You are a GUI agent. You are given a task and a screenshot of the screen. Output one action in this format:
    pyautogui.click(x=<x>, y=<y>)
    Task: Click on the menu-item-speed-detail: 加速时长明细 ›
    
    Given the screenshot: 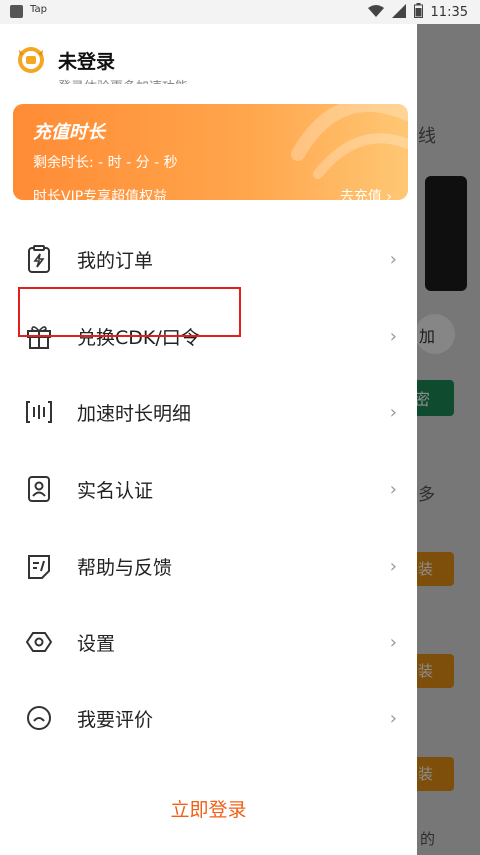 What is the action you would take?
    pyautogui.click(x=208, y=412)
    